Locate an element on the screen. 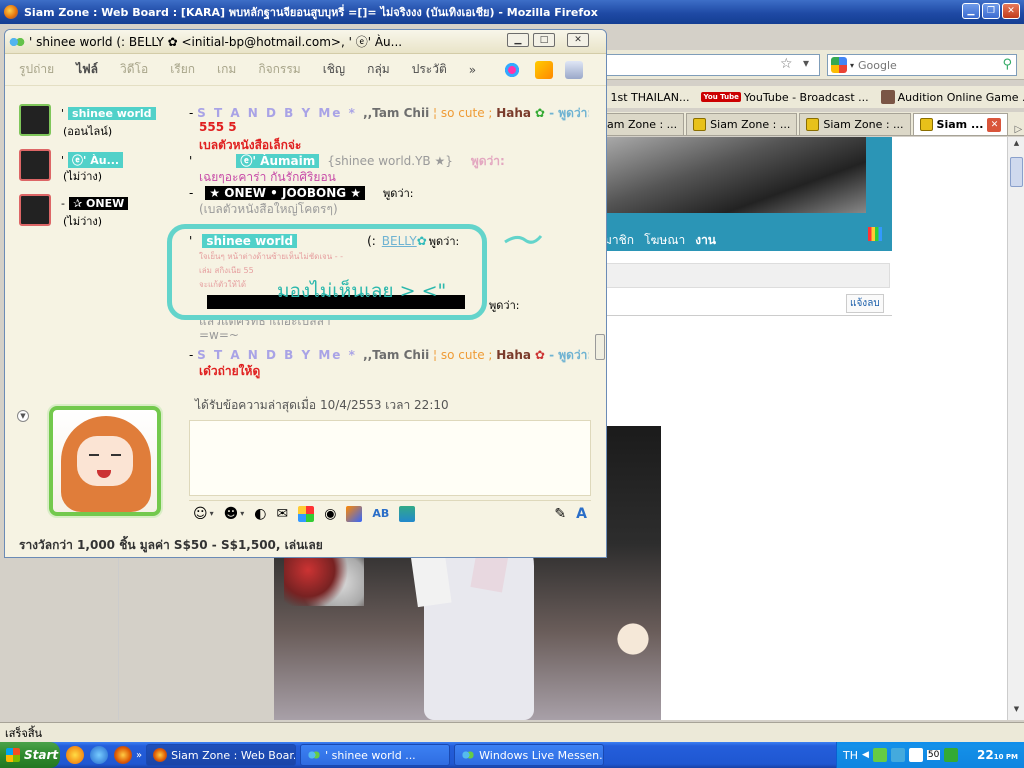 This screenshot has width=1024, height=768. collapse-icon: ▼ is located at coordinates (23, 416).